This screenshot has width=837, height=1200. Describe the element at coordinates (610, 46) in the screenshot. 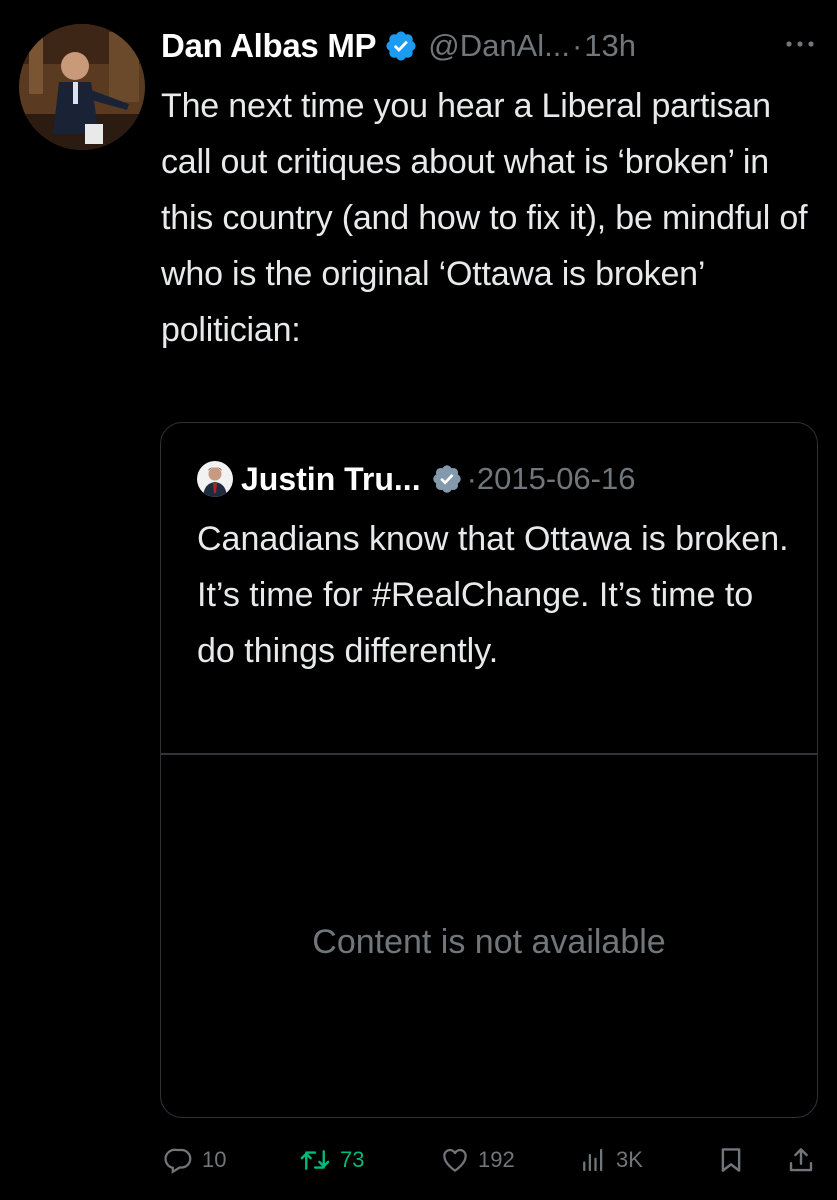

I see `tweet-timestamp: 13h` at that location.